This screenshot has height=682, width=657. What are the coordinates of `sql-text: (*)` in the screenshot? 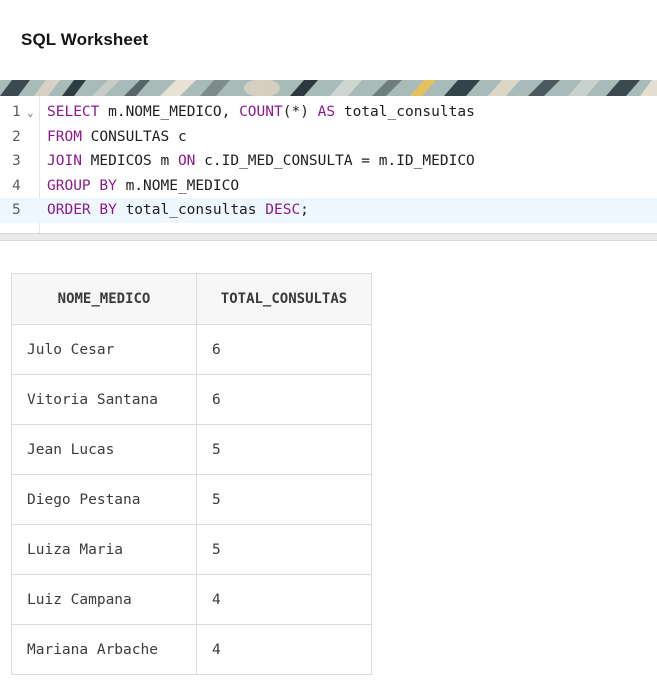 It's located at (300, 112).